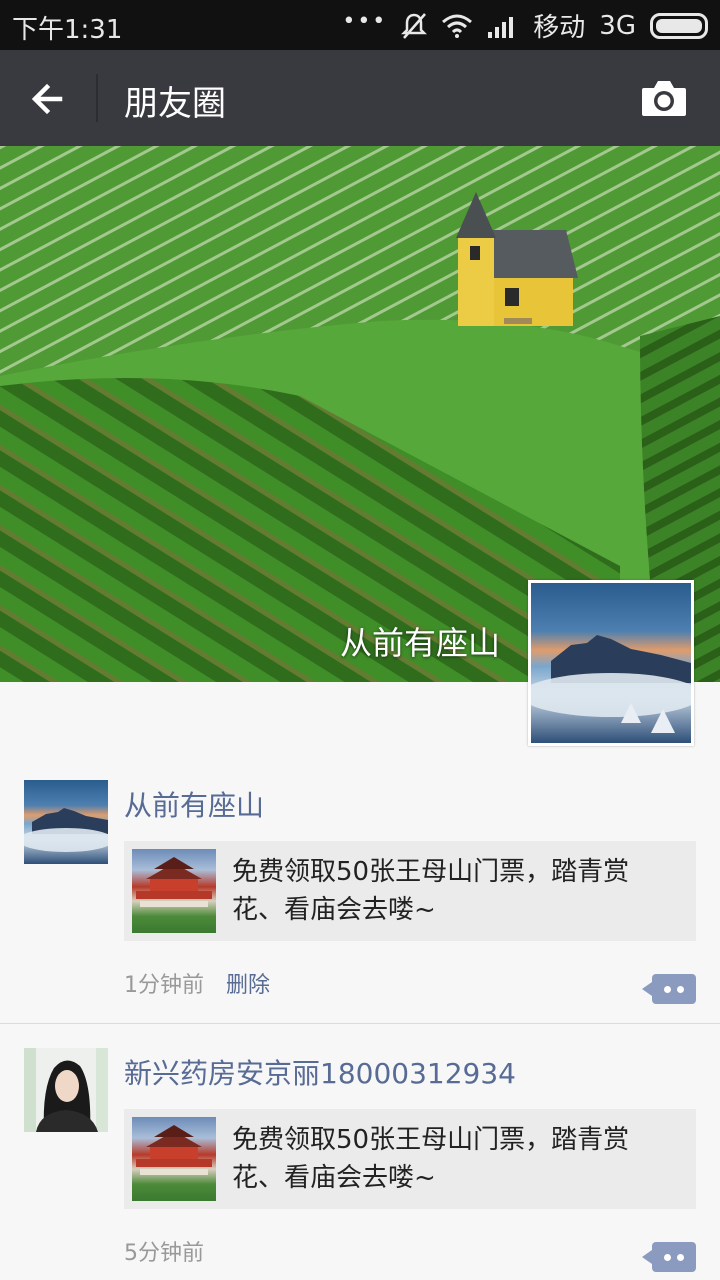 This screenshot has height=1280, width=720. I want to click on delete-link: 删除, so click(248, 985).